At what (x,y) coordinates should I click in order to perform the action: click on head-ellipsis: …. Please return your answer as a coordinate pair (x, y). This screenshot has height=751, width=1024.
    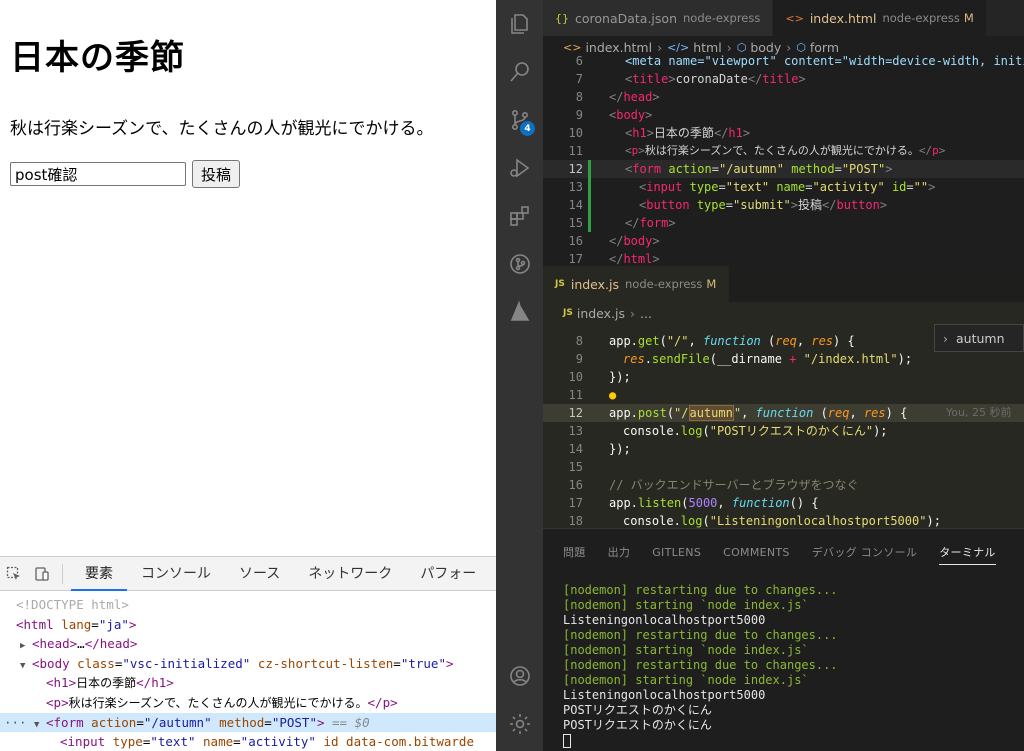
    Looking at the image, I should click on (81, 644).